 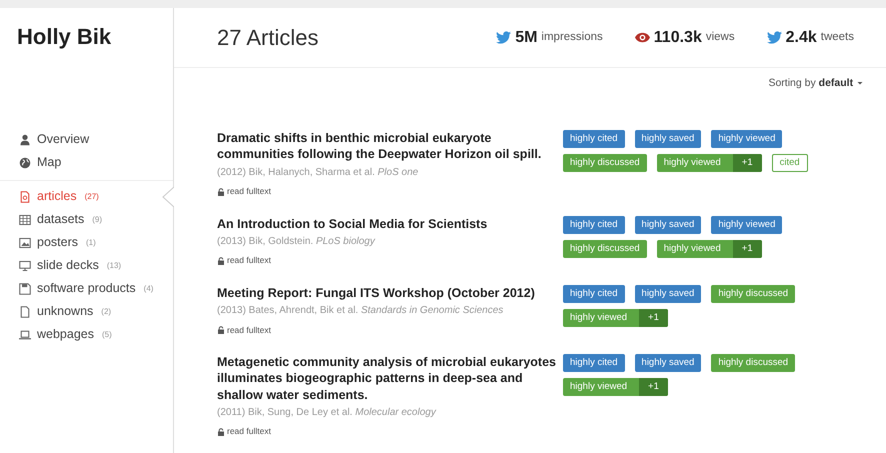 What do you see at coordinates (25, 312) in the screenshot?
I see `blank-page-icon` at bounding box center [25, 312].